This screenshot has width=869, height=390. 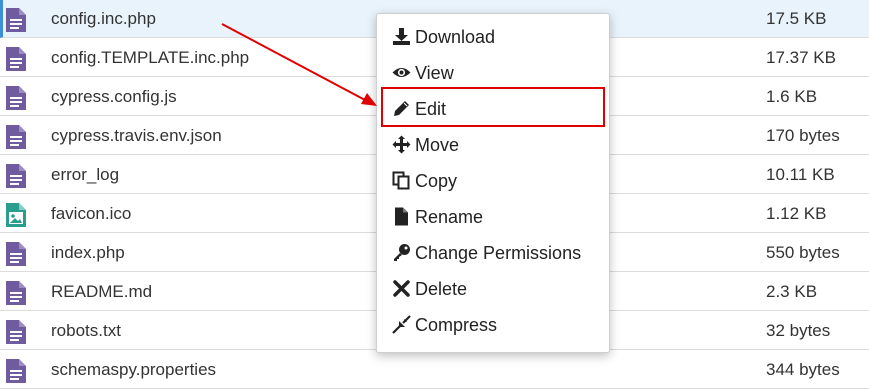 I want to click on file-name: cypress.travis.env.json, so click(x=136, y=136).